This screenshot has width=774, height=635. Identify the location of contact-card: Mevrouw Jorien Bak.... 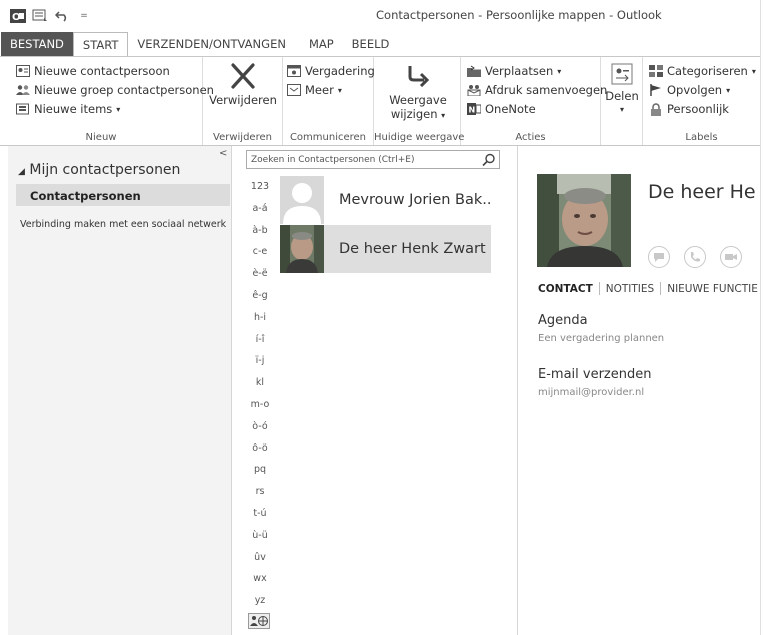
(385, 200).